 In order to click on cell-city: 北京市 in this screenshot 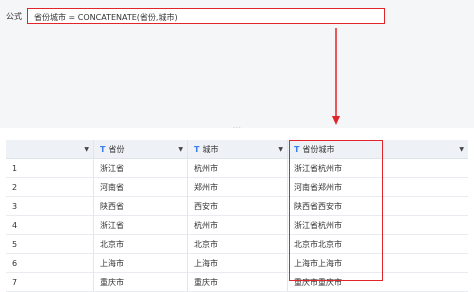, I will do `click(238, 244)`.